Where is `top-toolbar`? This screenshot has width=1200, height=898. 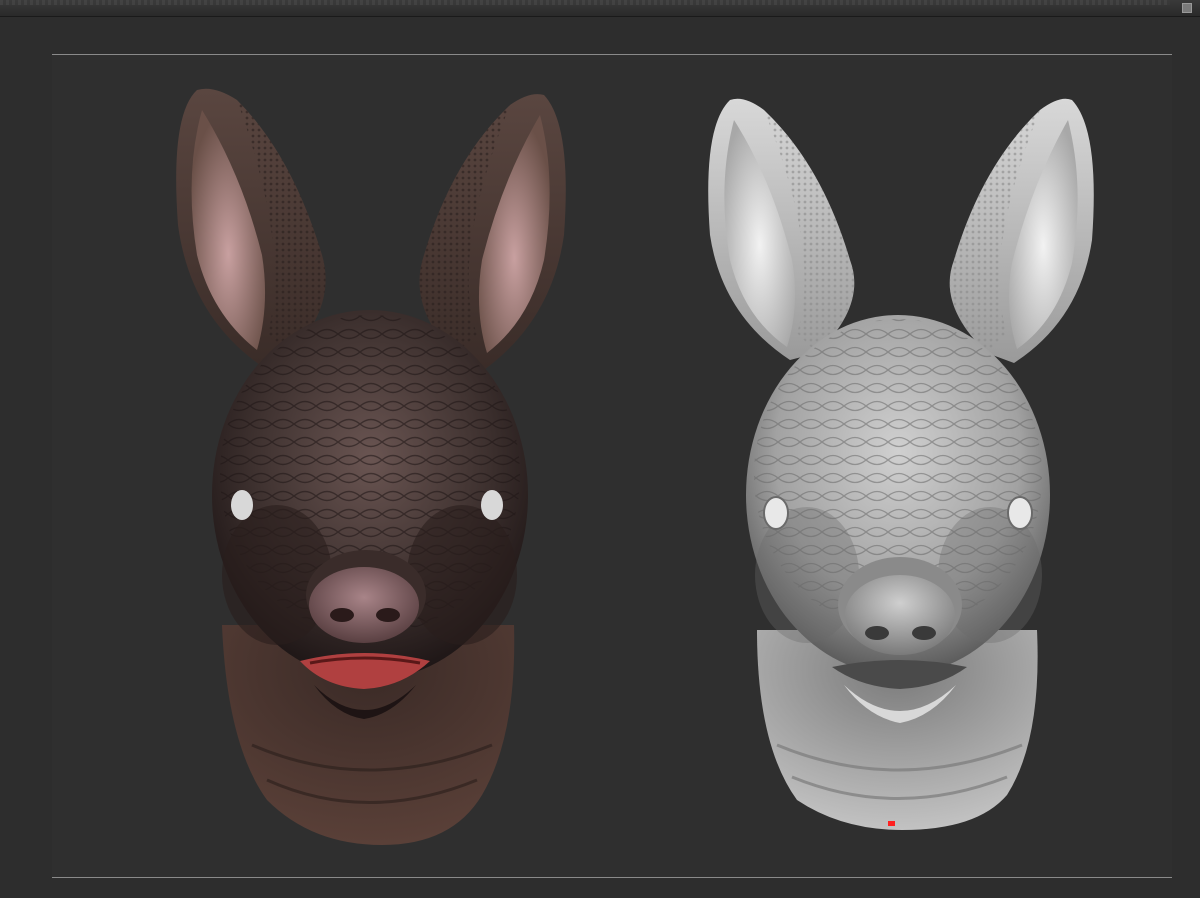
top-toolbar is located at coordinates (600, 8).